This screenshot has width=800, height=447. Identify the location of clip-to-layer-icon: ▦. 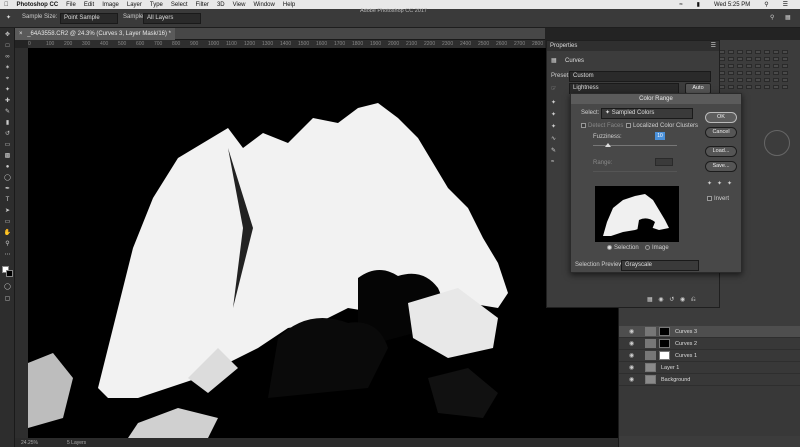
(650, 300).